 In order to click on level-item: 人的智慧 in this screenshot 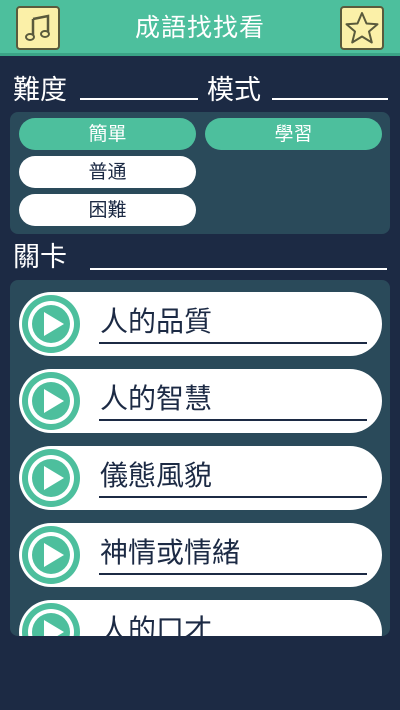, I will do `click(200, 401)`.